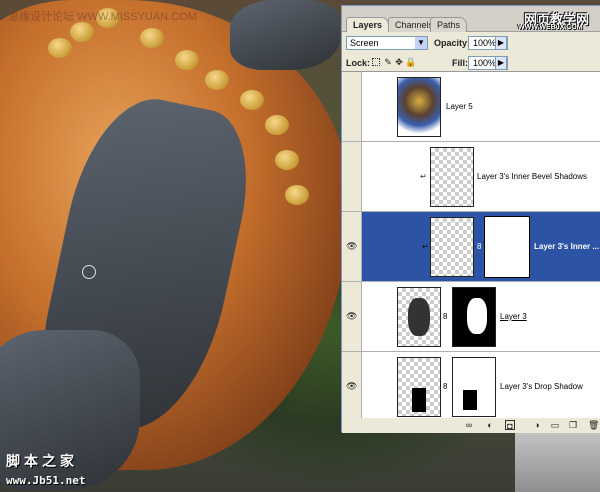 The width and height of the screenshot is (600, 492). What do you see at coordinates (42, 461) in the screenshot?
I see `watermark-bottom-left-cn: 脚本之家` at bounding box center [42, 461].